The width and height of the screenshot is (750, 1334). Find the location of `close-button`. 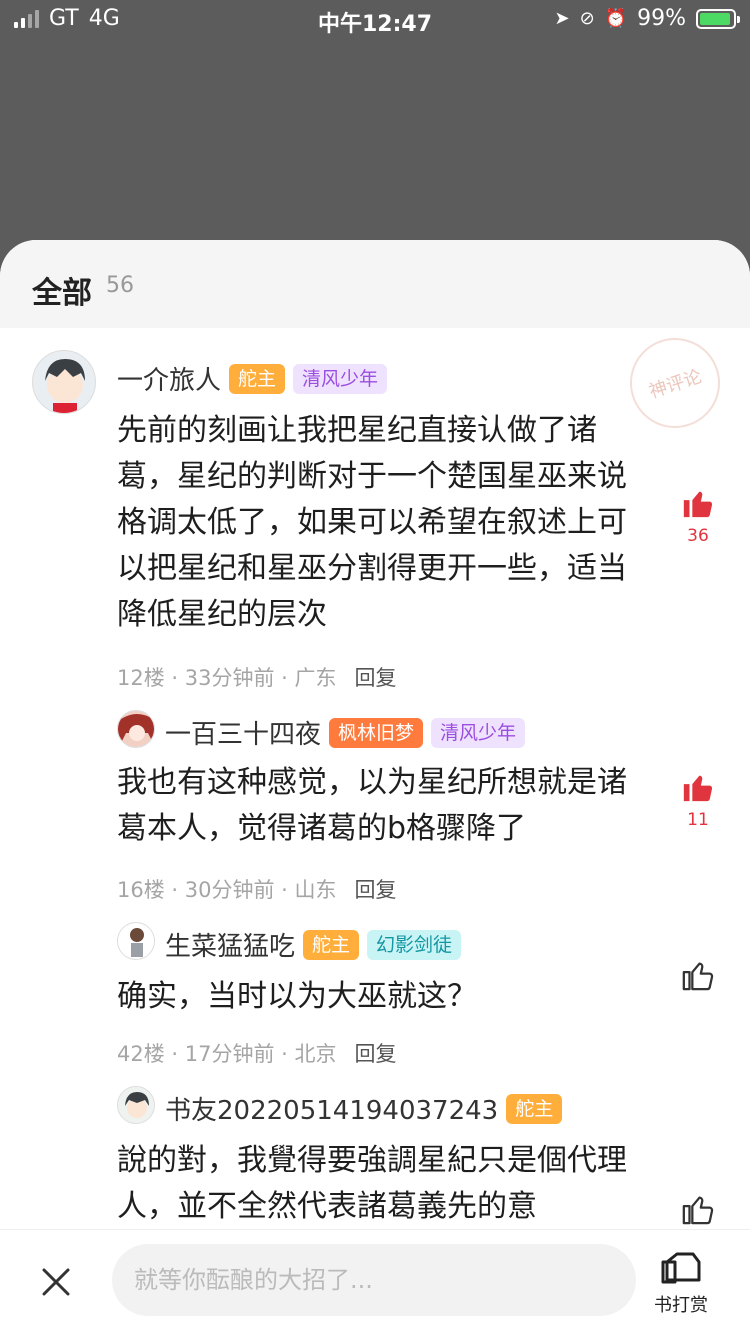

close-button is located at coordinates (56, 1282).